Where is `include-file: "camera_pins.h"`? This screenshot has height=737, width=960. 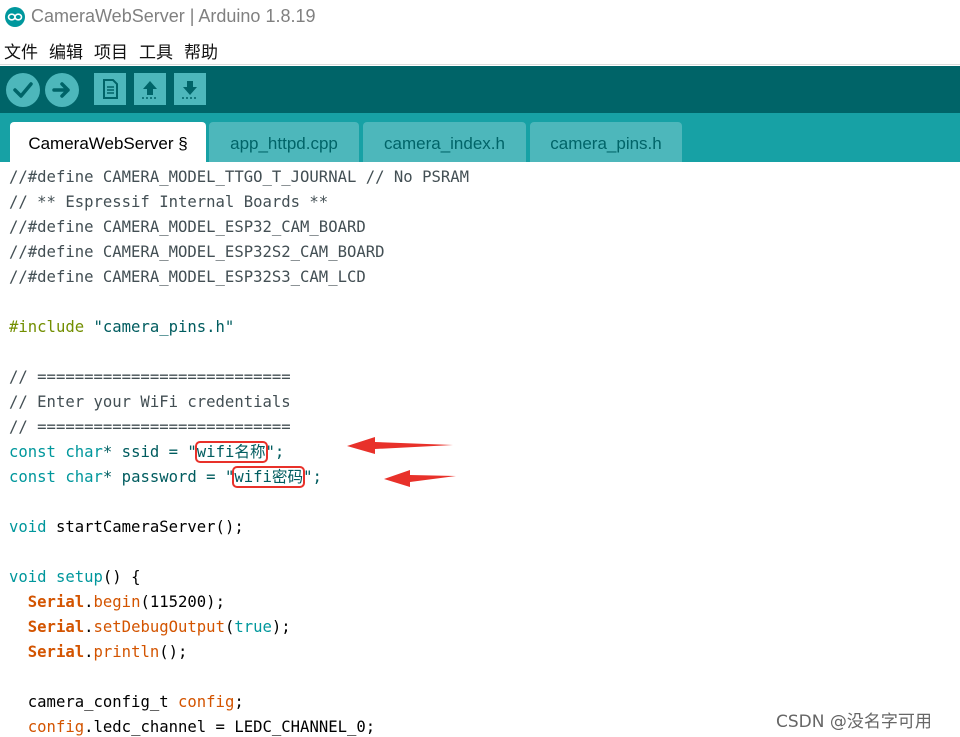
include-file: "camera_pins.h" is located at coordinates (164, 327).